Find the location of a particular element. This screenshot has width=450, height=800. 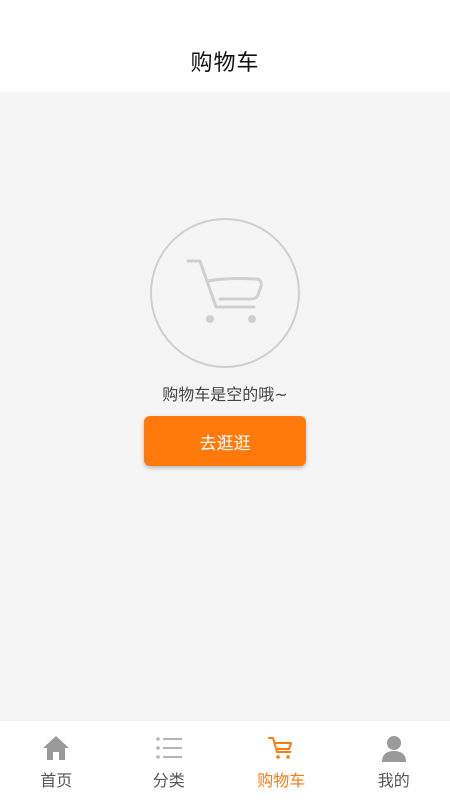

tab-label-home: 首页 is located at coordinates (56, 780).